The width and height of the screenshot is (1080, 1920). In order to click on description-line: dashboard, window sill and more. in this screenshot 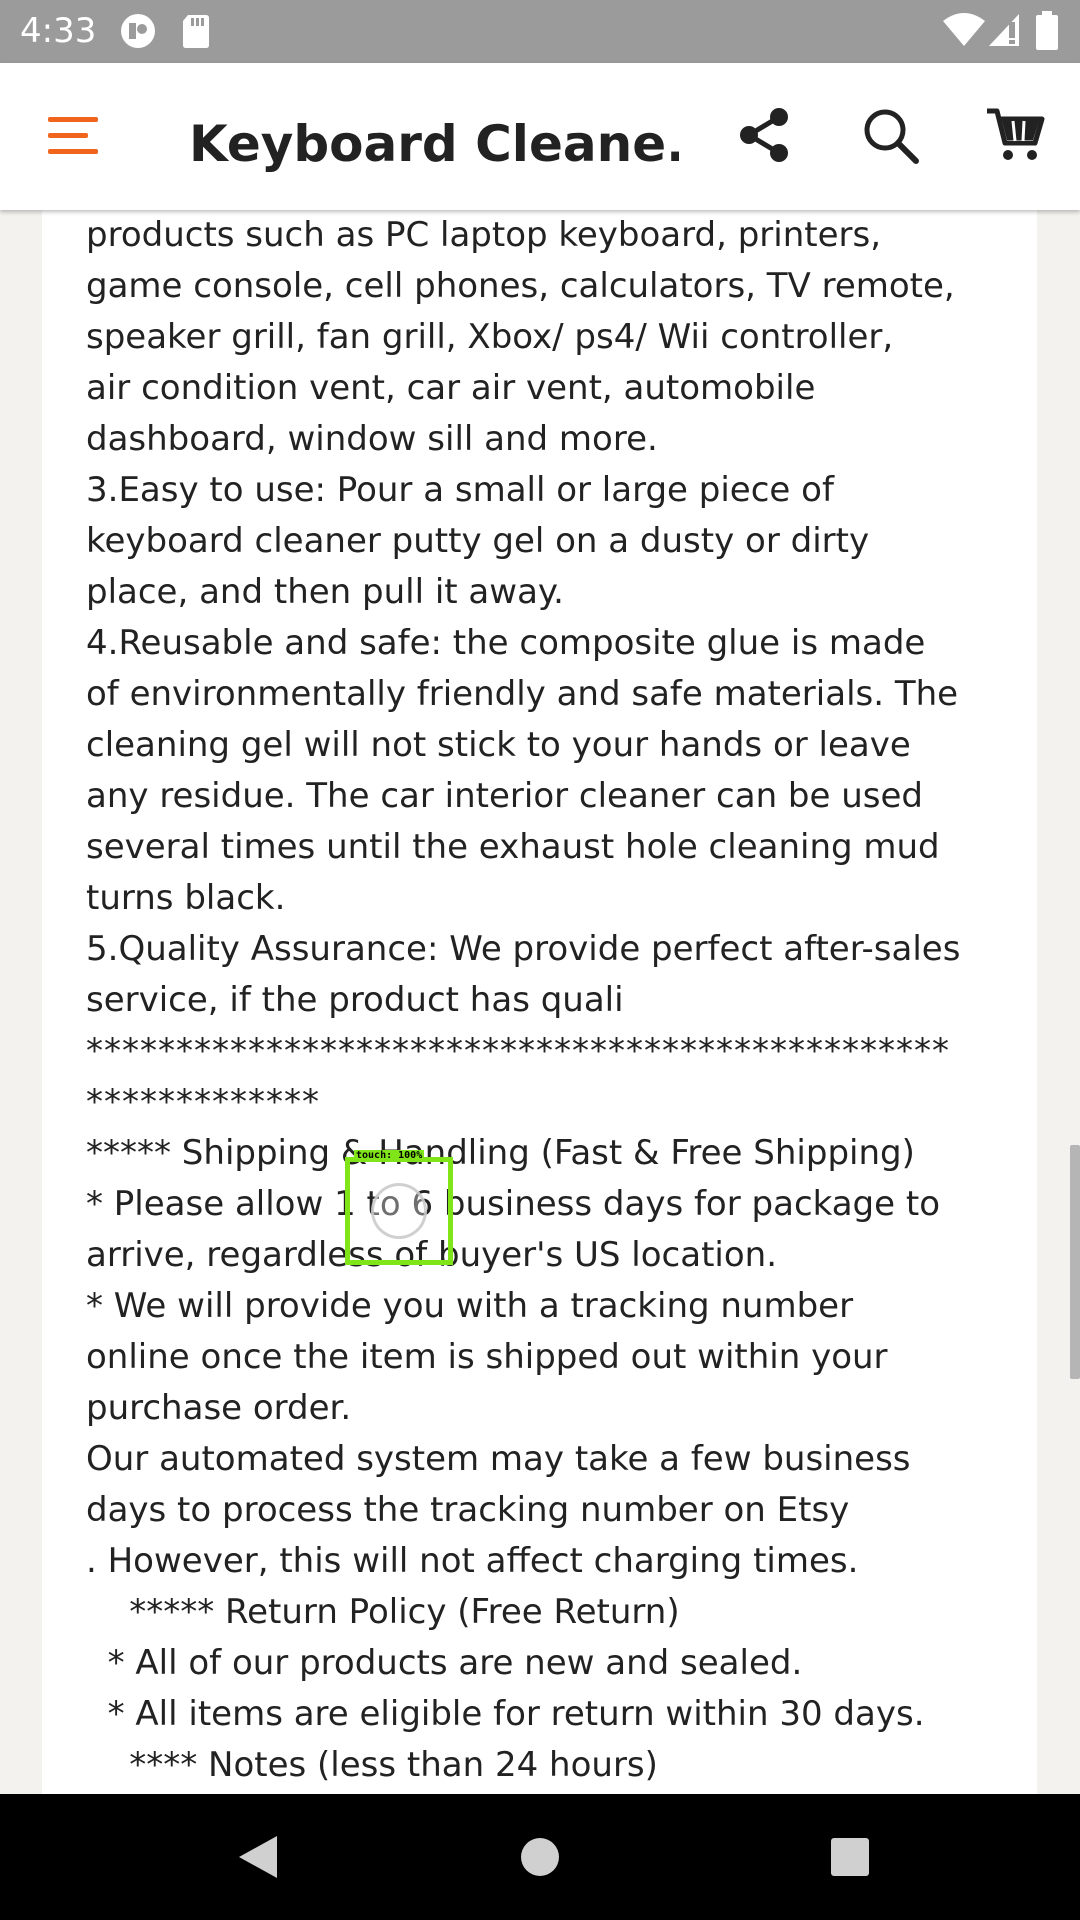, I will do `click(372, 439)`.